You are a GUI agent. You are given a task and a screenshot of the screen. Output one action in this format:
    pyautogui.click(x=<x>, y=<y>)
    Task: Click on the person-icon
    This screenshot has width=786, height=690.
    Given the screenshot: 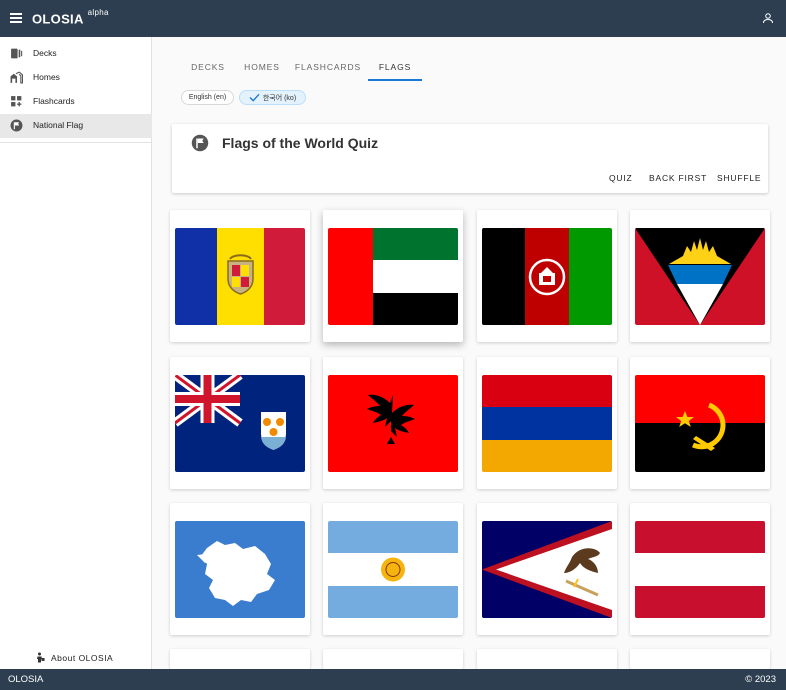 What is the action you would take?
    pyautogui.click(x=41, y=657)
    